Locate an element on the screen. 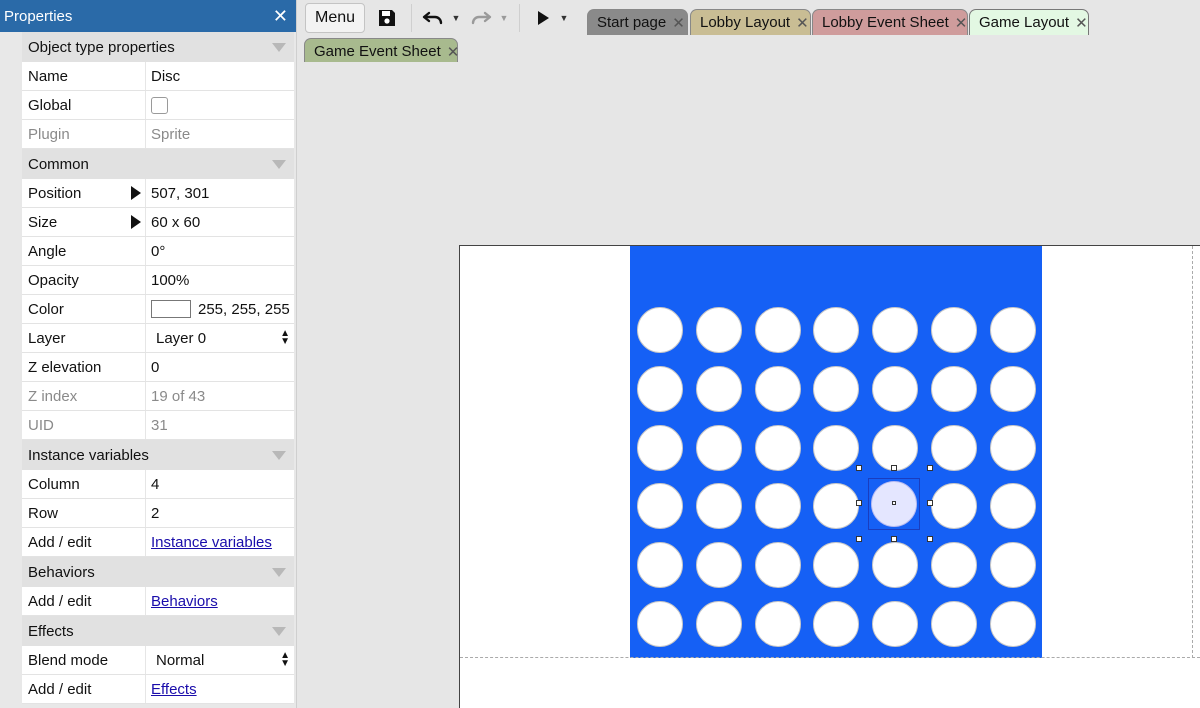 The height and width of the screenshot is (708, 1200). undo-dropdown-caret-icon: ▼ is located at coordinates (456, 18).